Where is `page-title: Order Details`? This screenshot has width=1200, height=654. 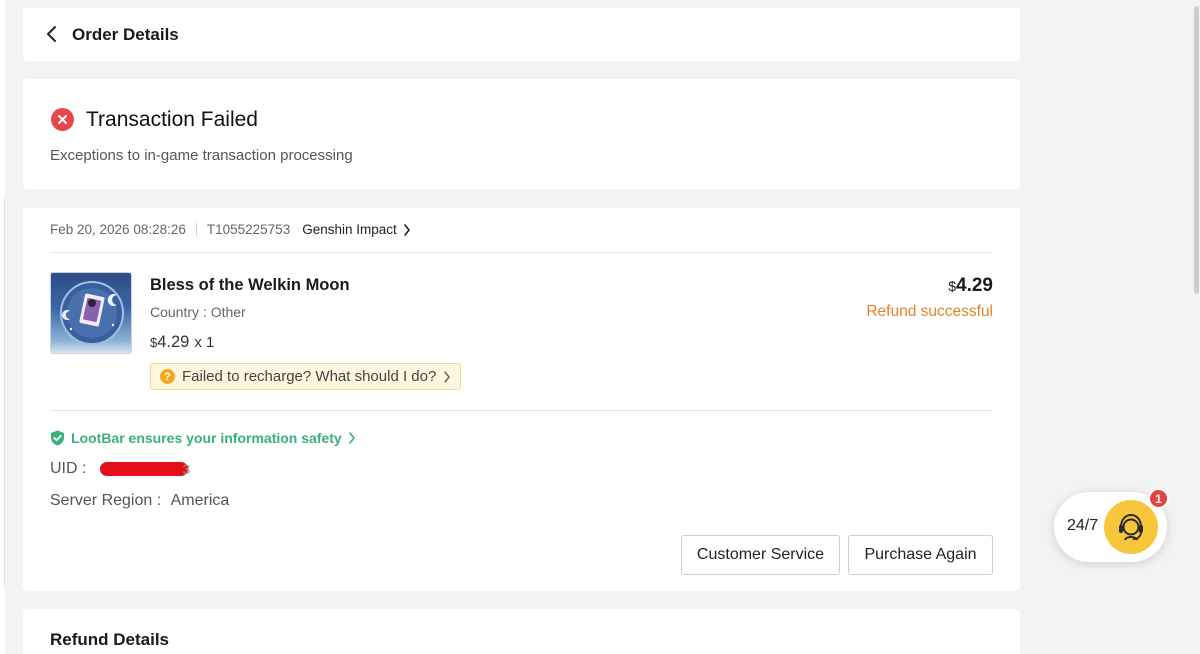
page-title: Order Details is located at coordinates (125, 34).